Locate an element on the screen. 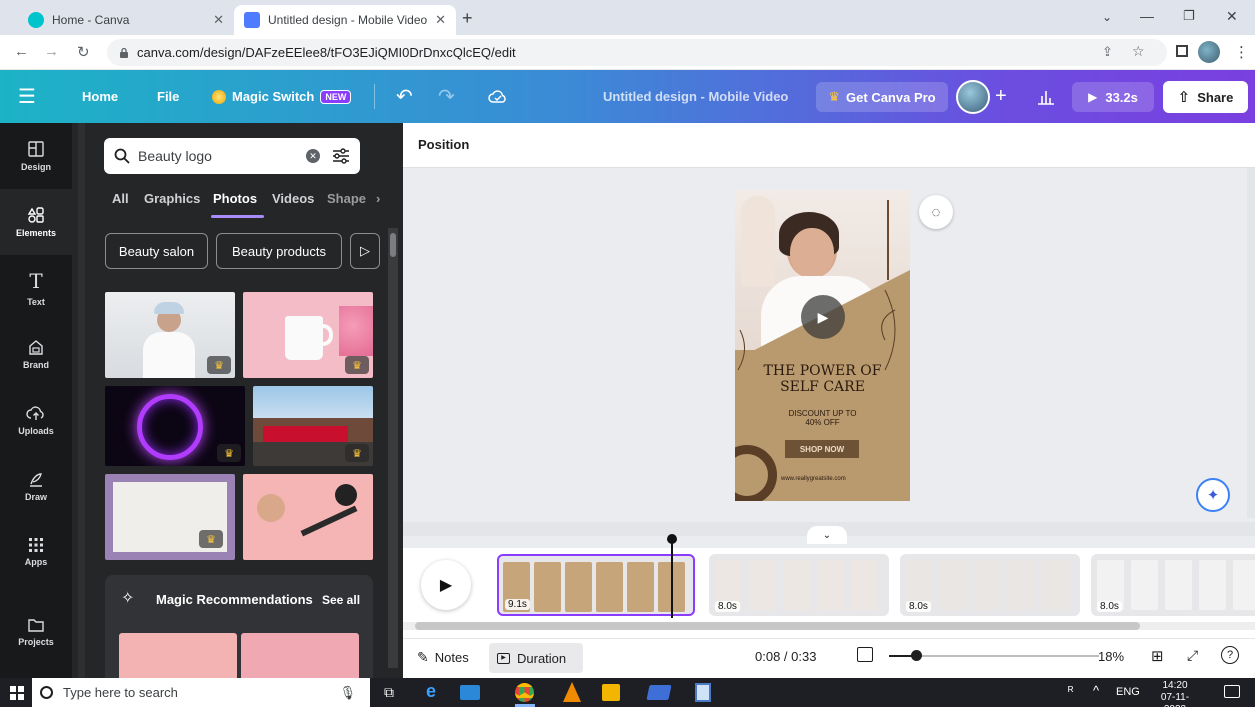  add-comment-icon: ◌ is located at coordinates (936, 212).